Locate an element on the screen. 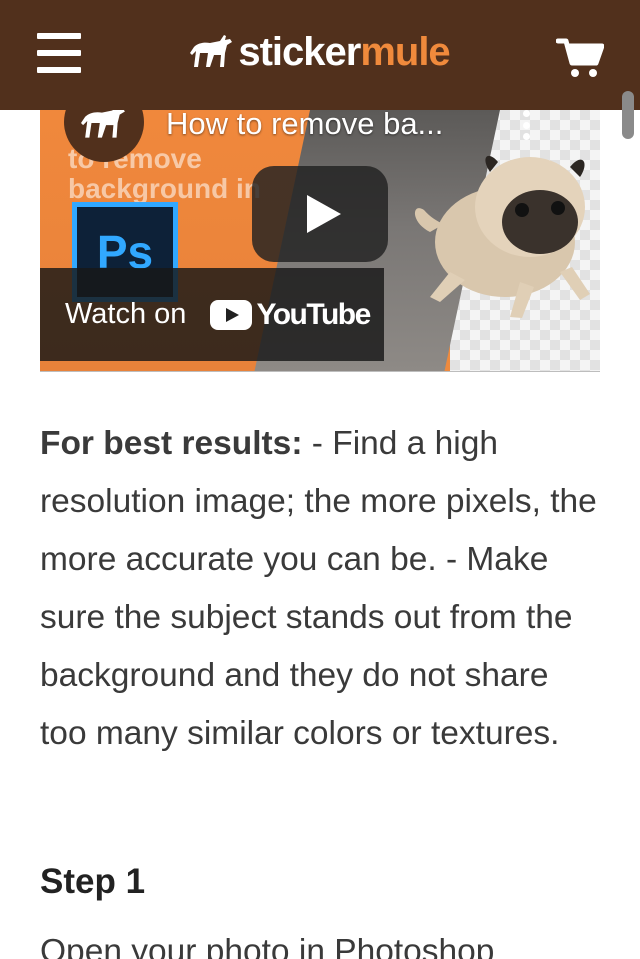 This screenshot has width=640, height=959. page-scrollbar is located at coordinates (628, 115).